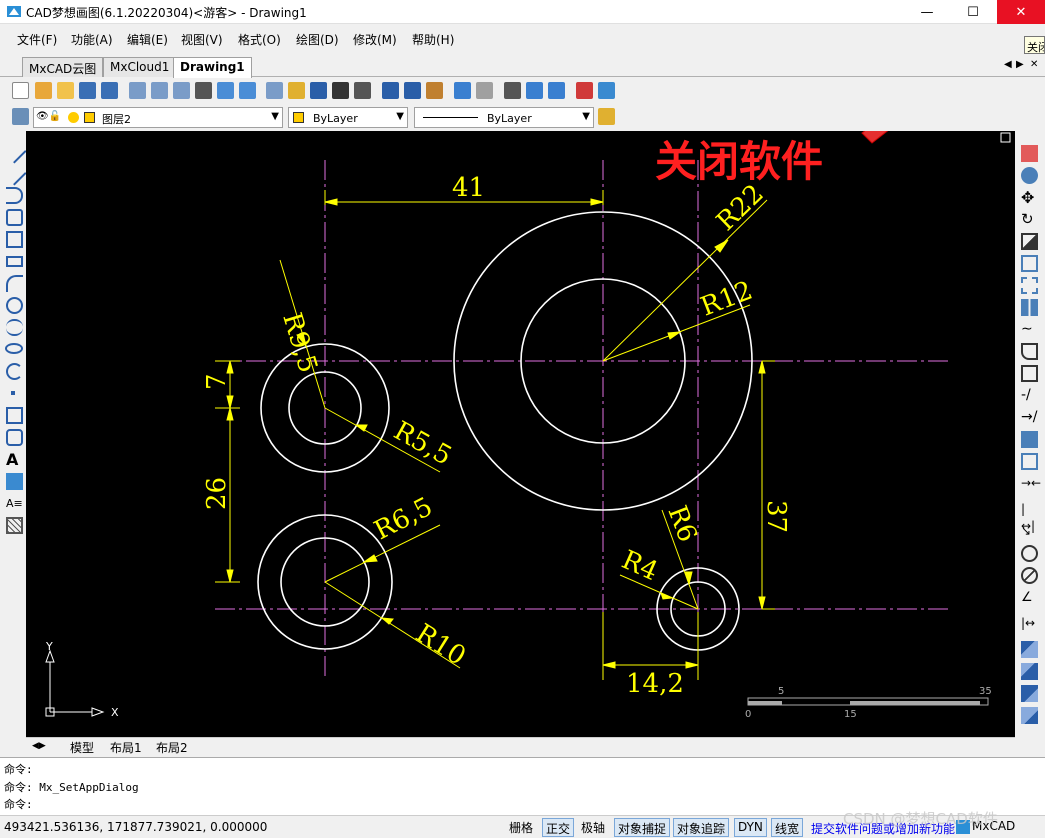 The image size is (1045, 838). What do you see at coordinates (39, 746) in the screenshot?
I see `layout-nav-first-icon: ◀▶` at bounding box center [39, 746].